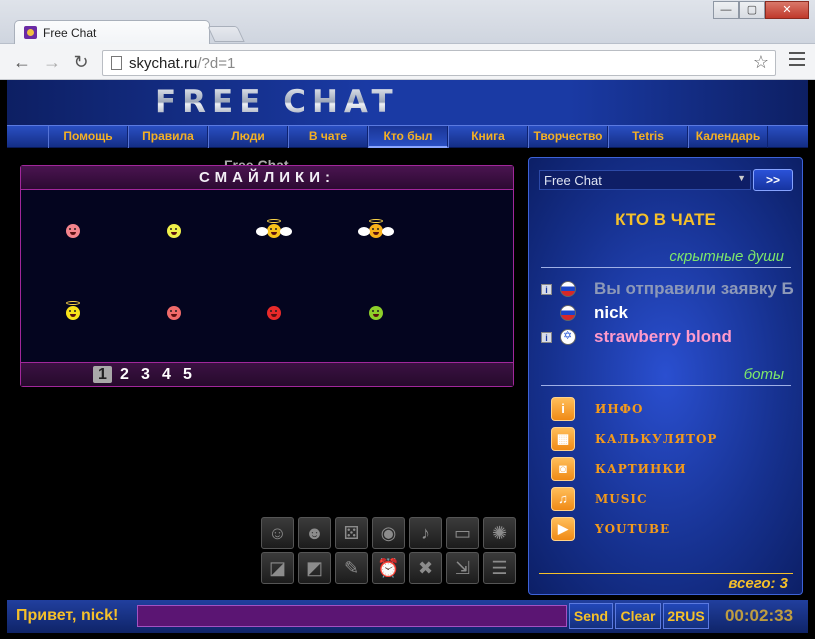 The height and width of the screenshot is (639, 815). I want to click on user-row: i strawberry blond, so click(672, 337).